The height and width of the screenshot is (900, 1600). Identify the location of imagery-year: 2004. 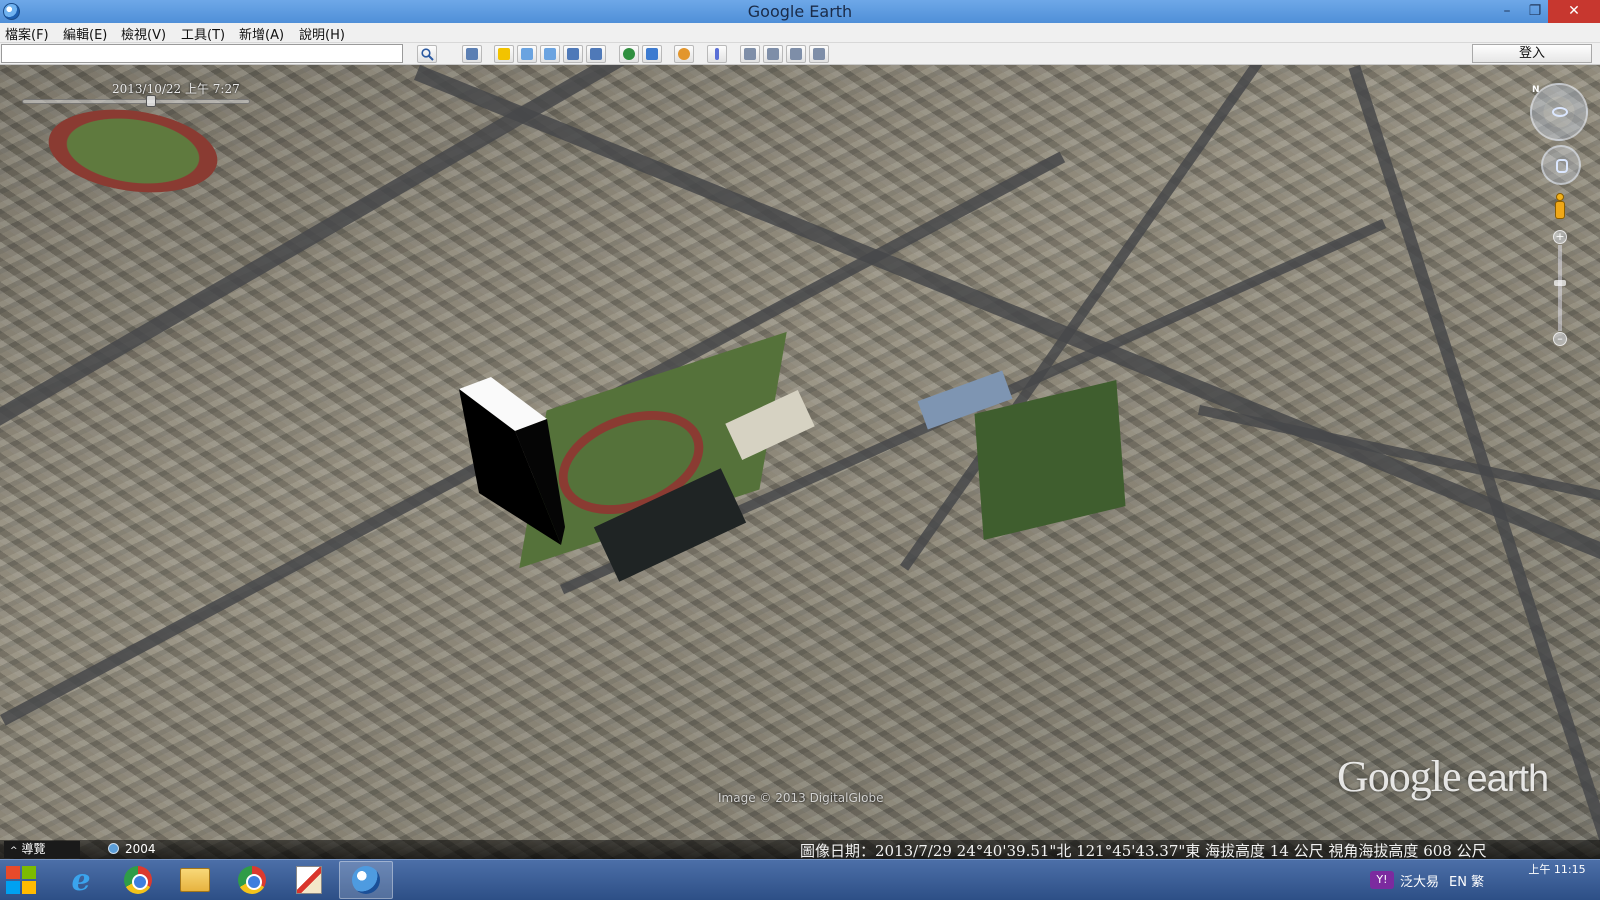
(132, 849).